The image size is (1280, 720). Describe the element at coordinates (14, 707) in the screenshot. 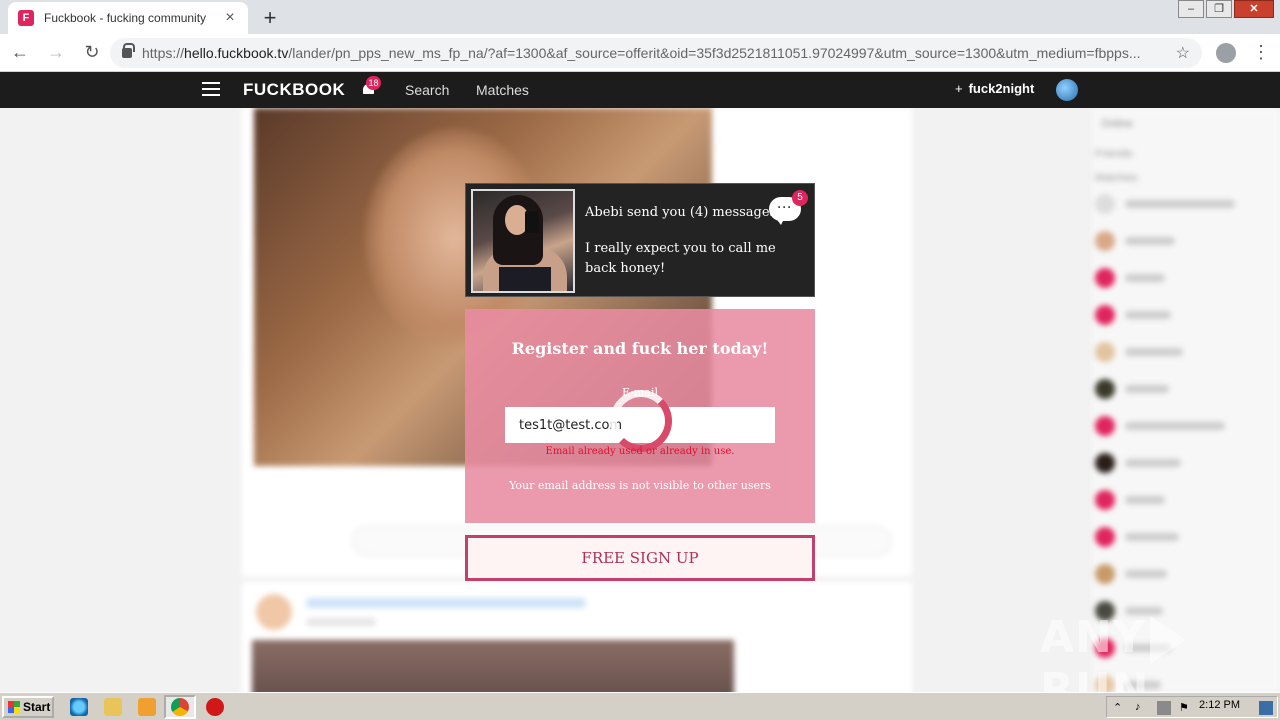

I see `windows-flag-icon` at that location.